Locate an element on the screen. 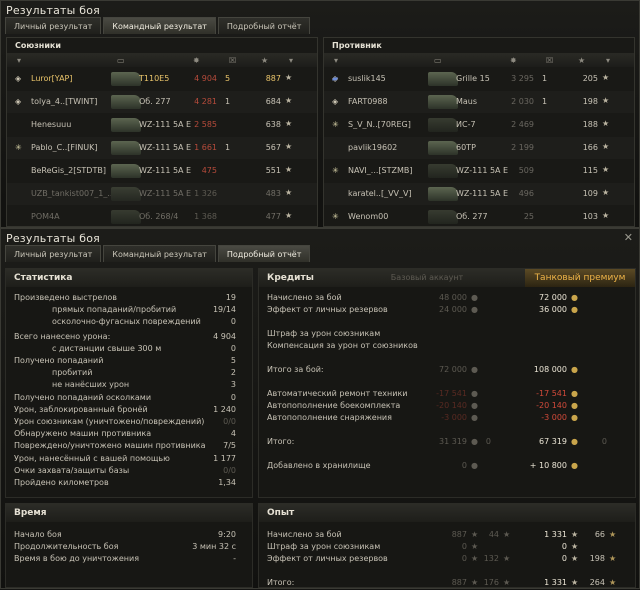  free-xp-base-value: 44 is located at coordinates (493, 534).